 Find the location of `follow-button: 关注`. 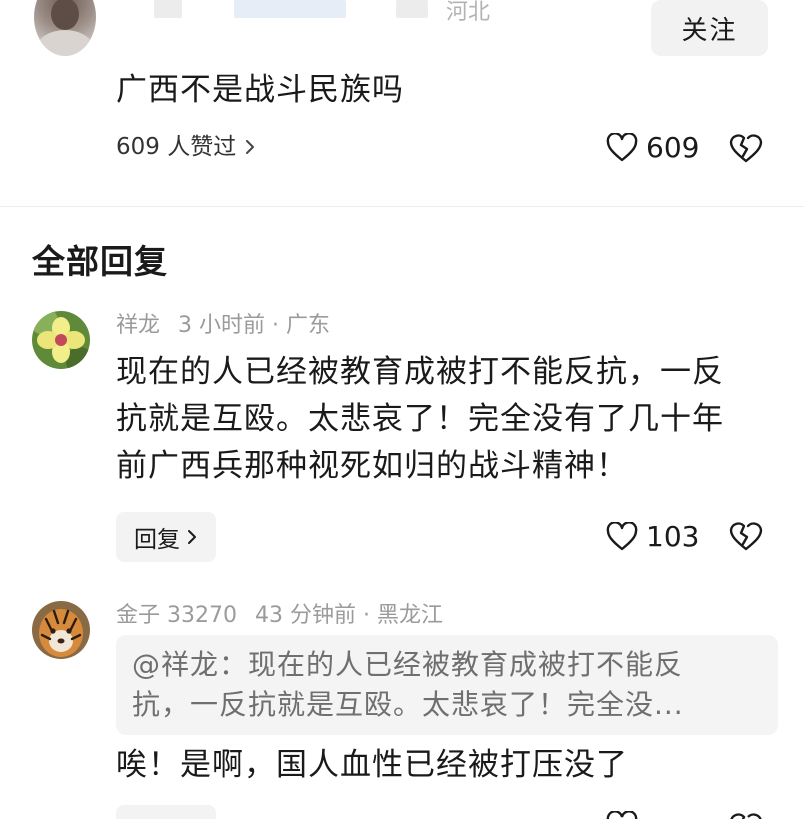

follow-button: 关注 is located at coordinates (709, 28).